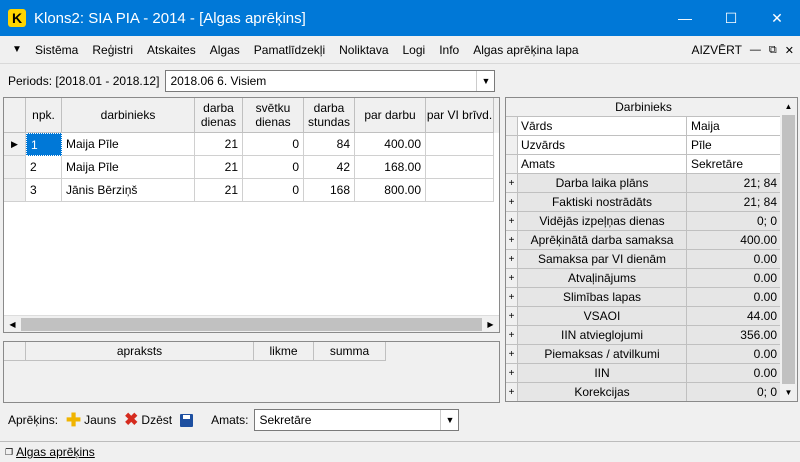  I want to click on scroll-down-icon: ▼, so click(788, 392).